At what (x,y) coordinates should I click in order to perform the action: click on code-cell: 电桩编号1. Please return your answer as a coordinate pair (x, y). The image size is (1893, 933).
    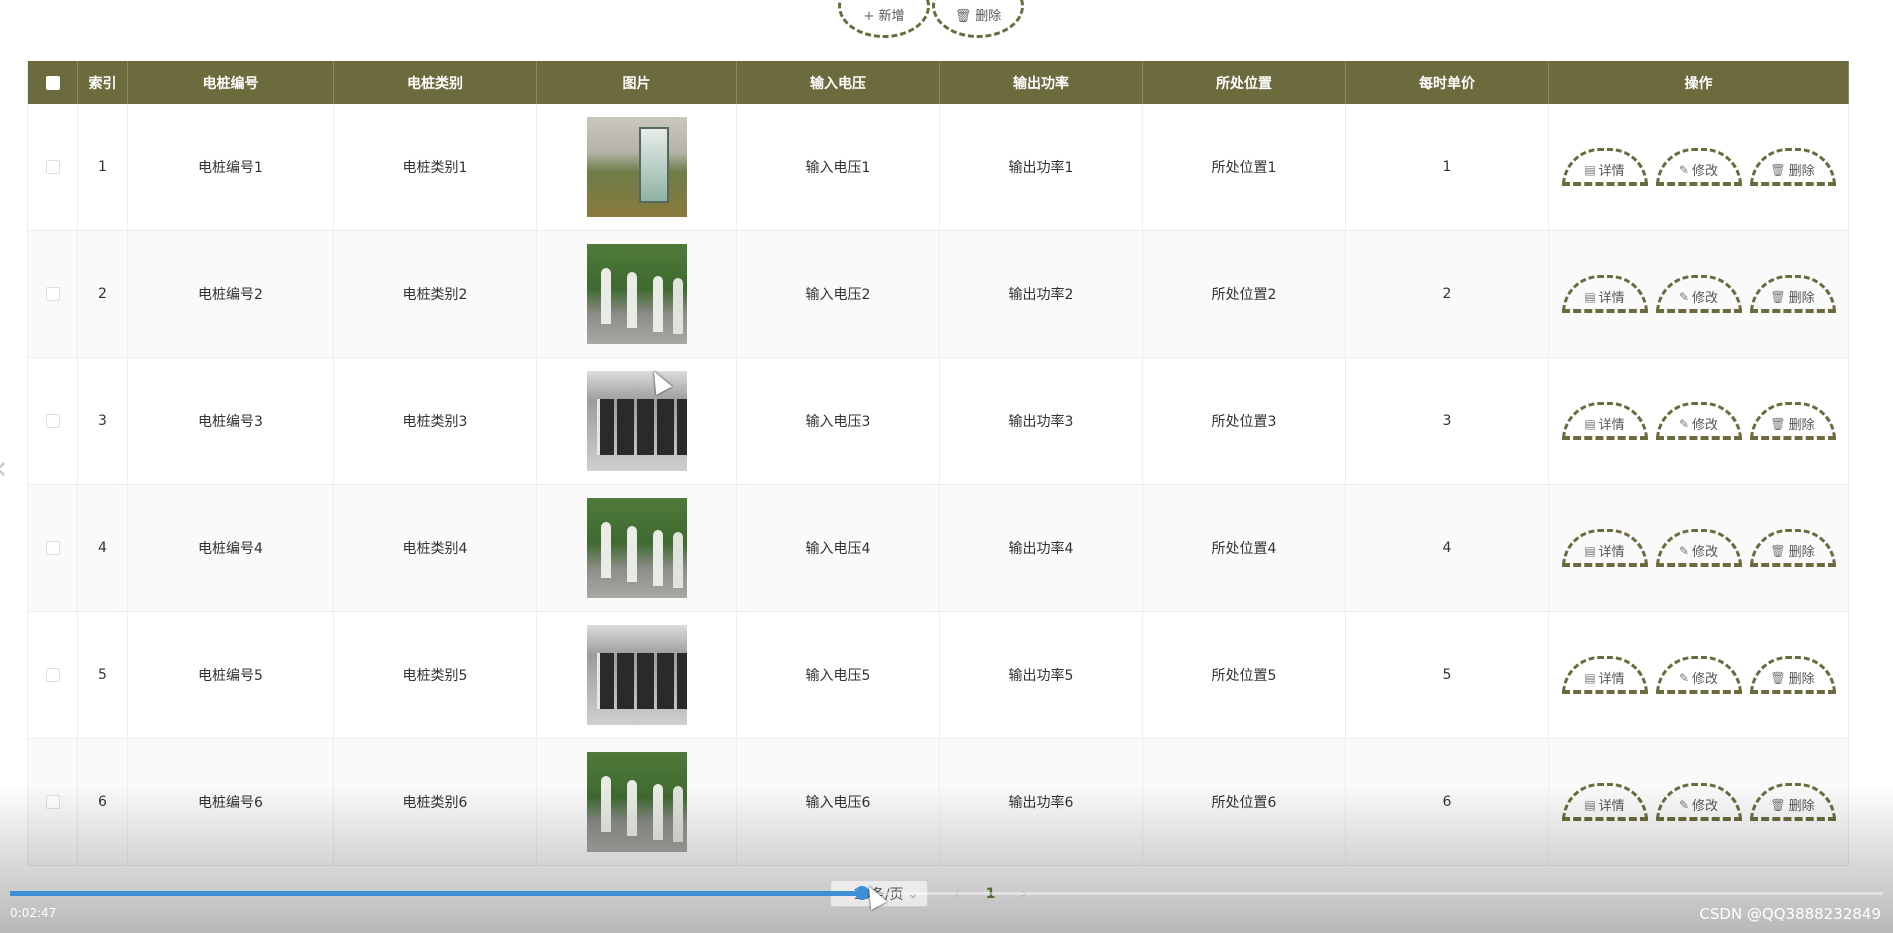
    Looking at the image, I should click on (231, 167).